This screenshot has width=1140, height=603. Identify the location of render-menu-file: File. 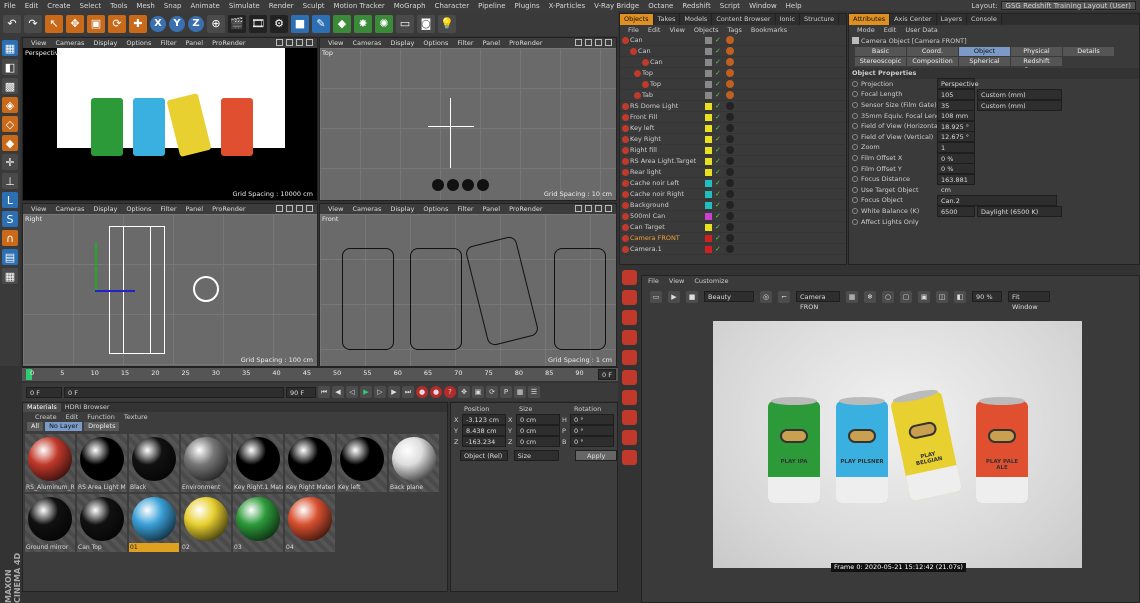
(653, 281).